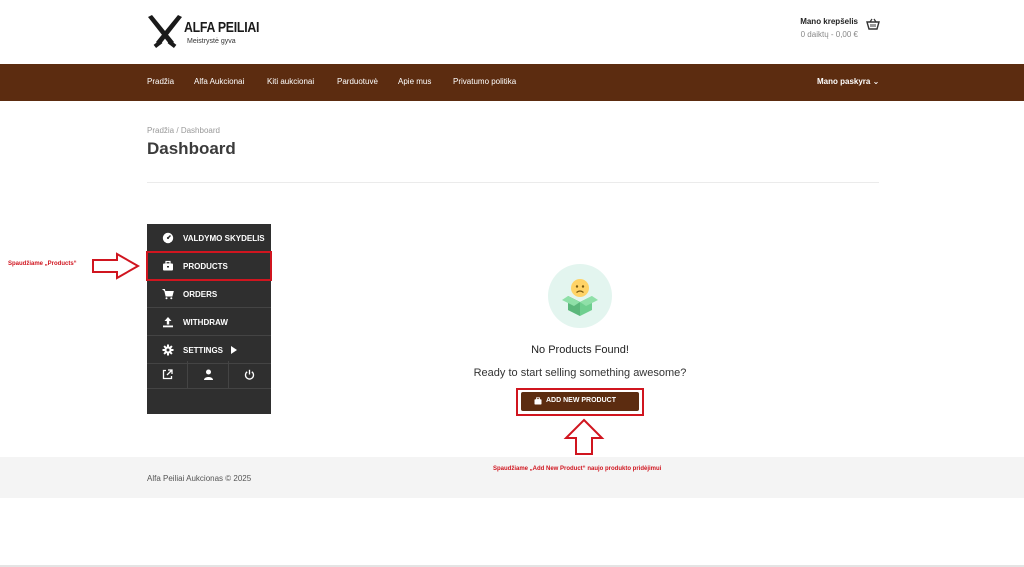 The height and width of the screenshot is (567, 1024). What do you see at coordinates (205, 322) in the screenshot?
I see `menu-label: WITHDRAW` at bounding box center [205, 322].